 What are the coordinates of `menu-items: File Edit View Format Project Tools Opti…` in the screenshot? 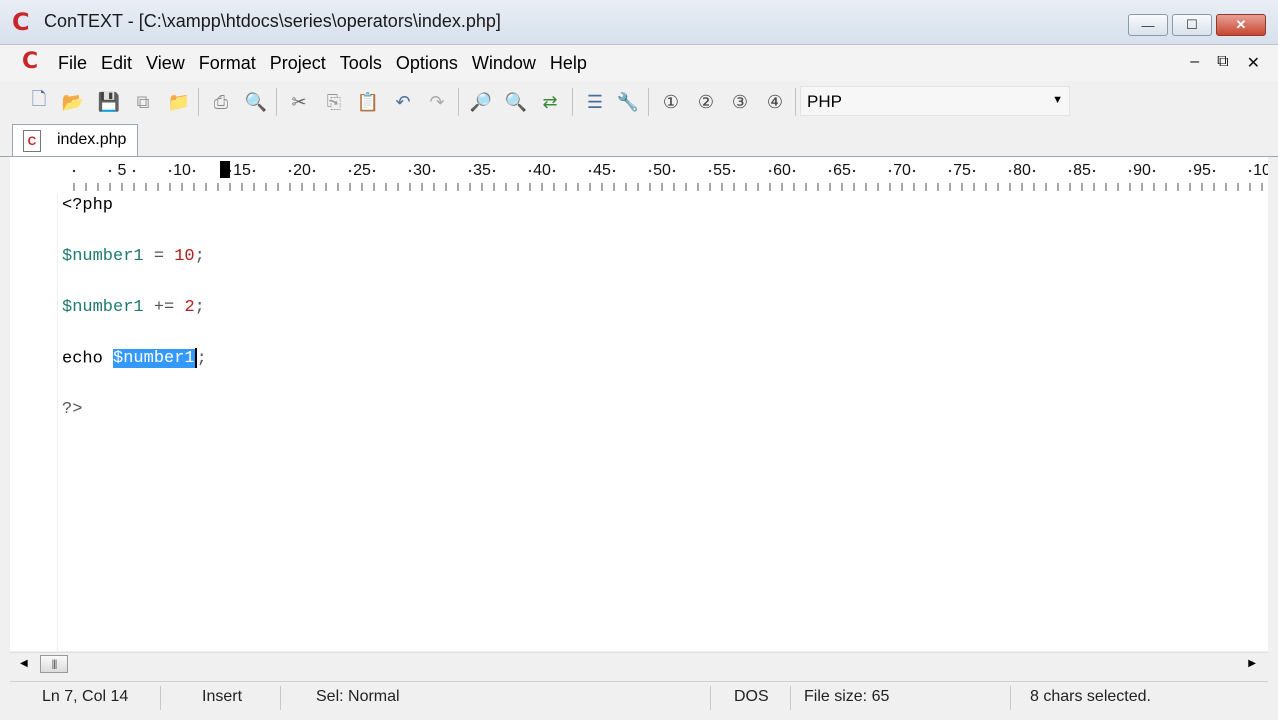 It's located at (329, 63).